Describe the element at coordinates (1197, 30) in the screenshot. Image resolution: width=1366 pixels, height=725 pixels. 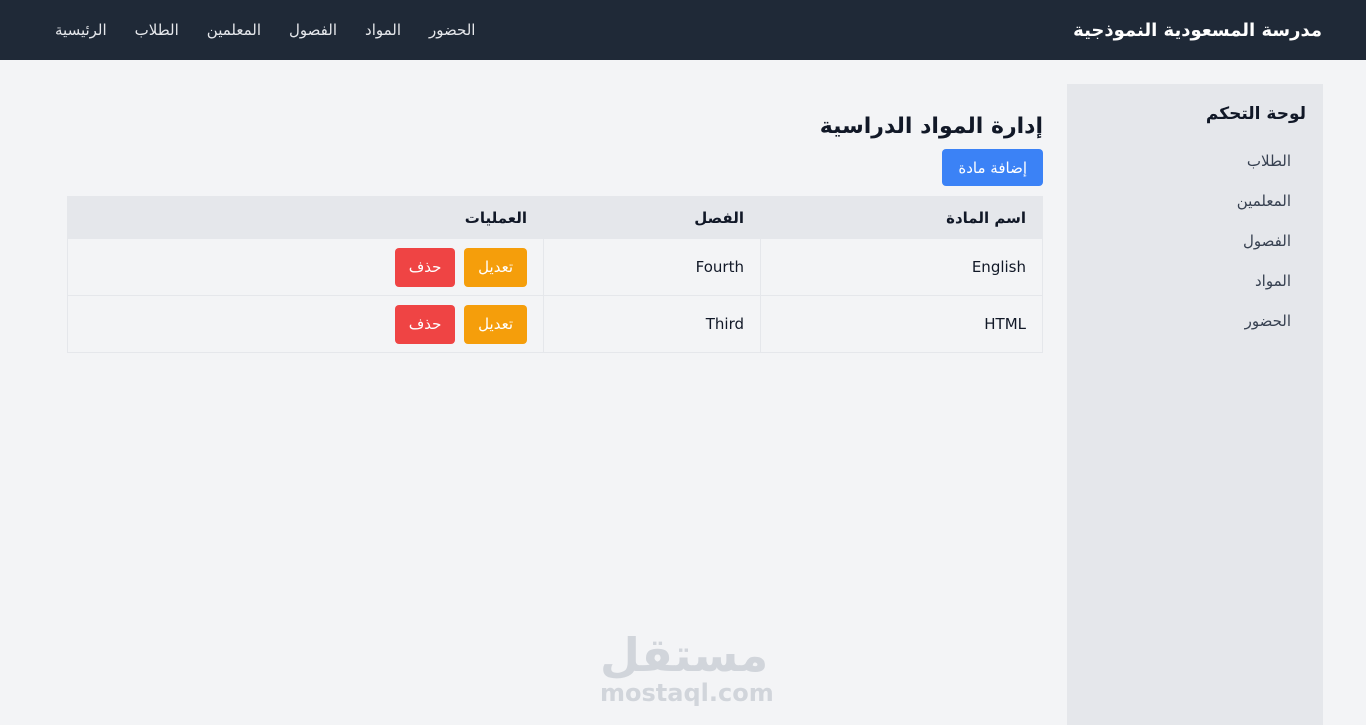
I see `site-brand: مدرسة المسعودية النموذجية` at that location.